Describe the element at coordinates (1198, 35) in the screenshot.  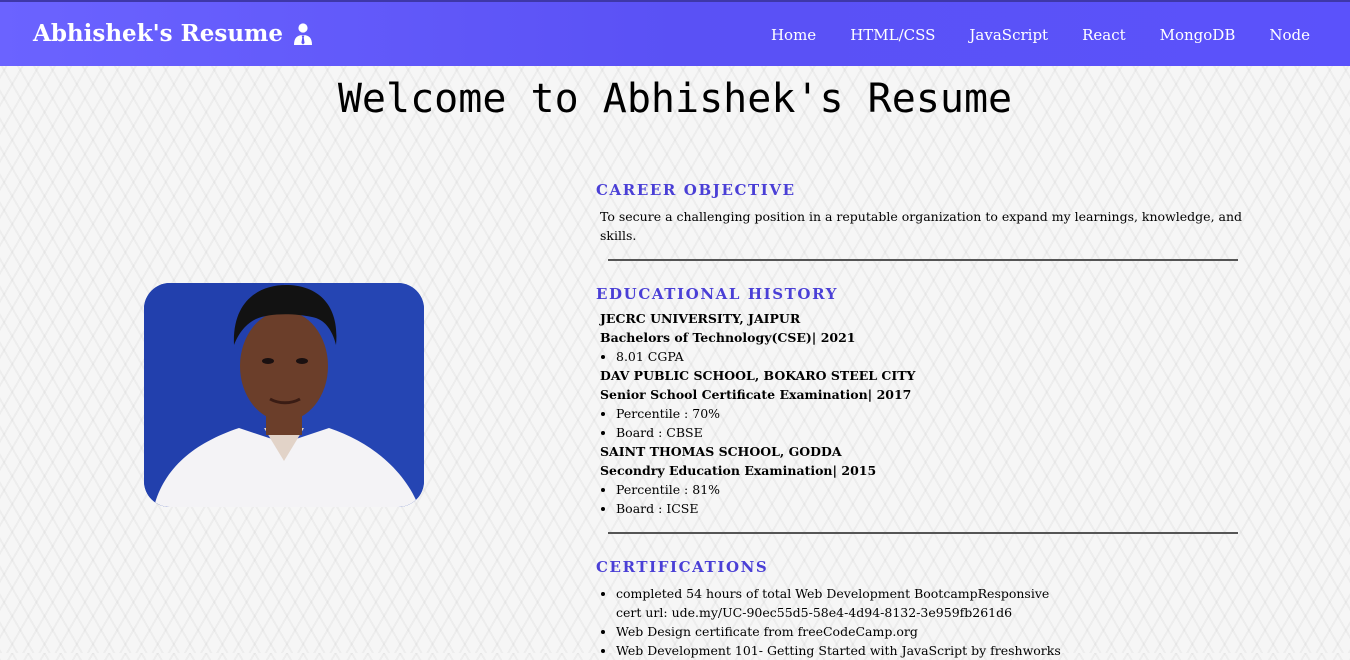
I see `nav-link-mongodb: MongoDB` at that location.